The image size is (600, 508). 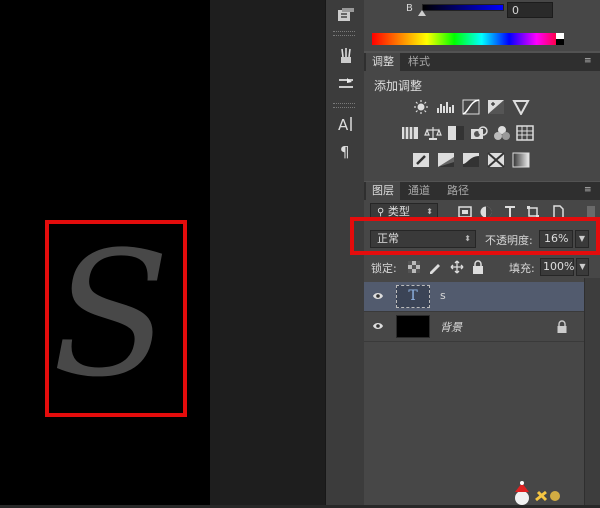 What do you see at coordinates (383, 62) in the screenshot?
I see `tab-adjustments: 调整` at bounding box center [383, 62].